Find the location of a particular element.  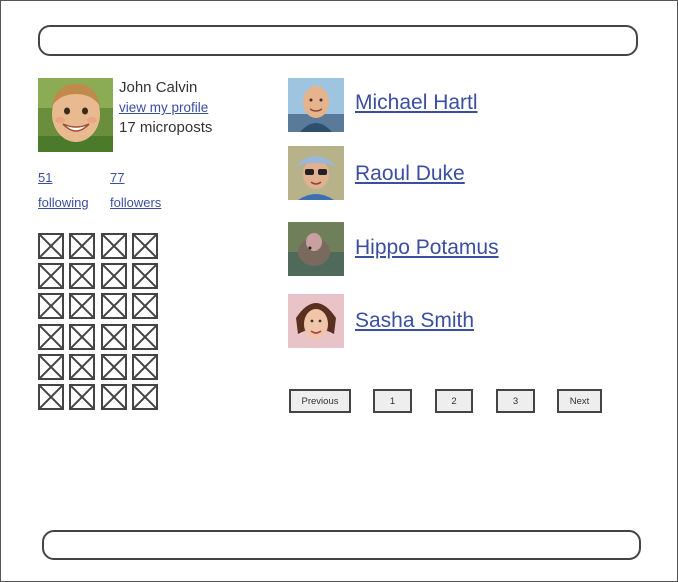

following-stat-link: 51 following is located at coordinates (63, 190).